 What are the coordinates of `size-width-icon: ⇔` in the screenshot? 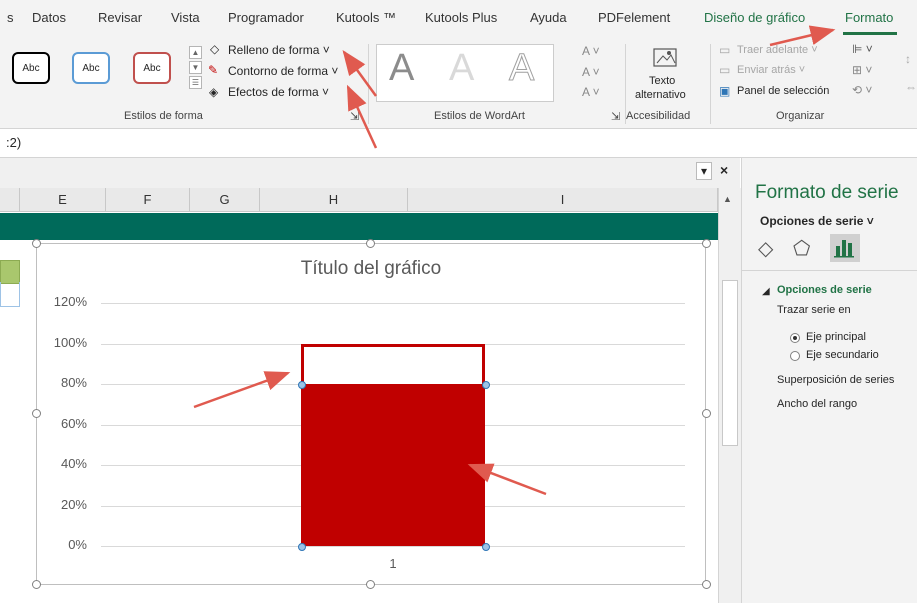 It's located at (911, 87).